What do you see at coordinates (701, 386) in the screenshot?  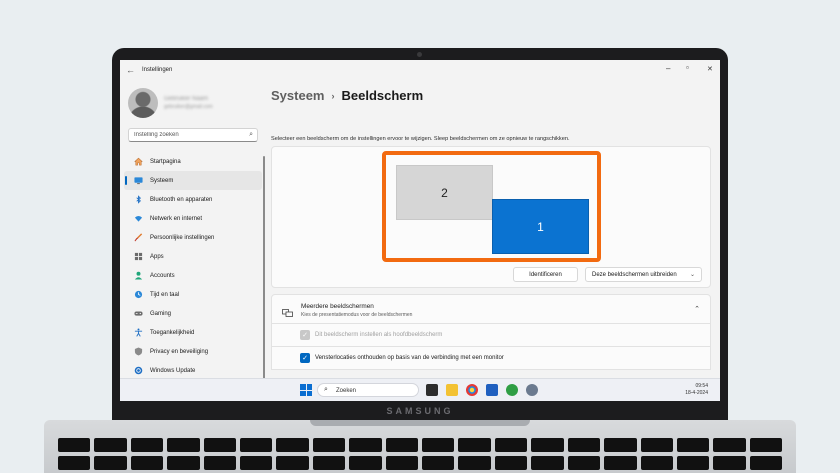 I see `clock-time: 09:54` at bounding box center [701, 386].